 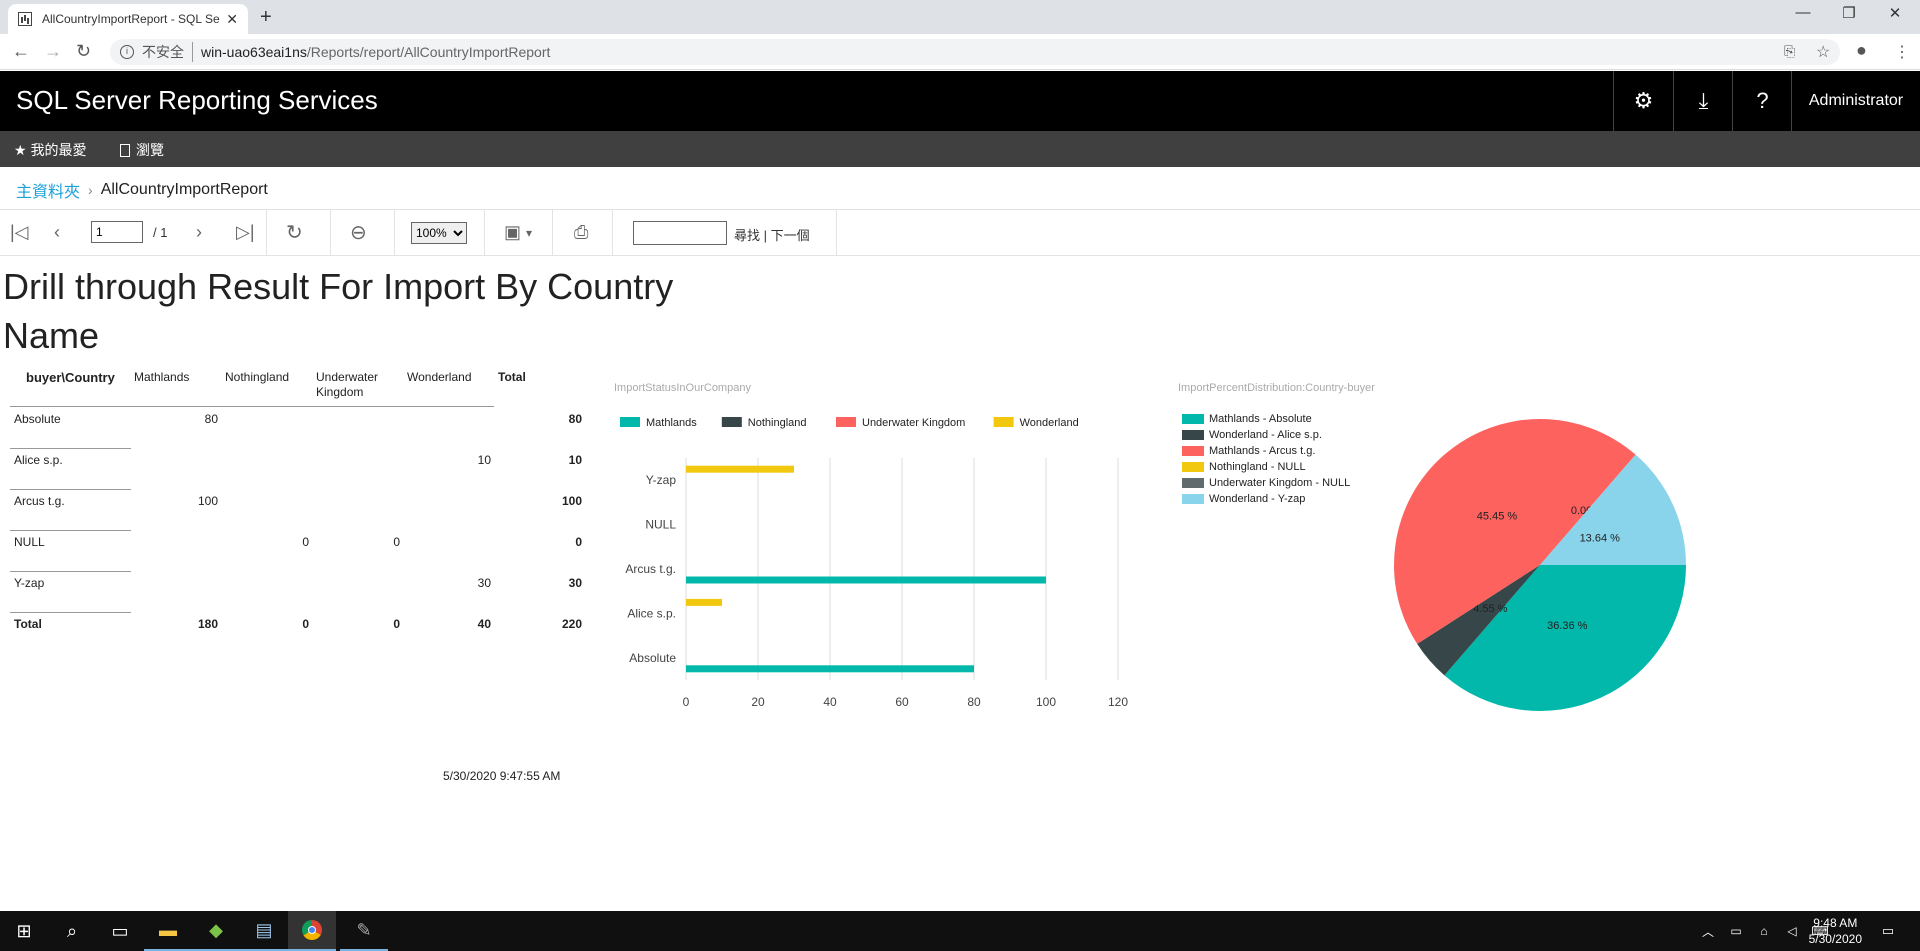 What do you see at coordinates (120, 931) in the screenshot?
I see `task-view-icon: ▭` at bounding box center [120, 931].